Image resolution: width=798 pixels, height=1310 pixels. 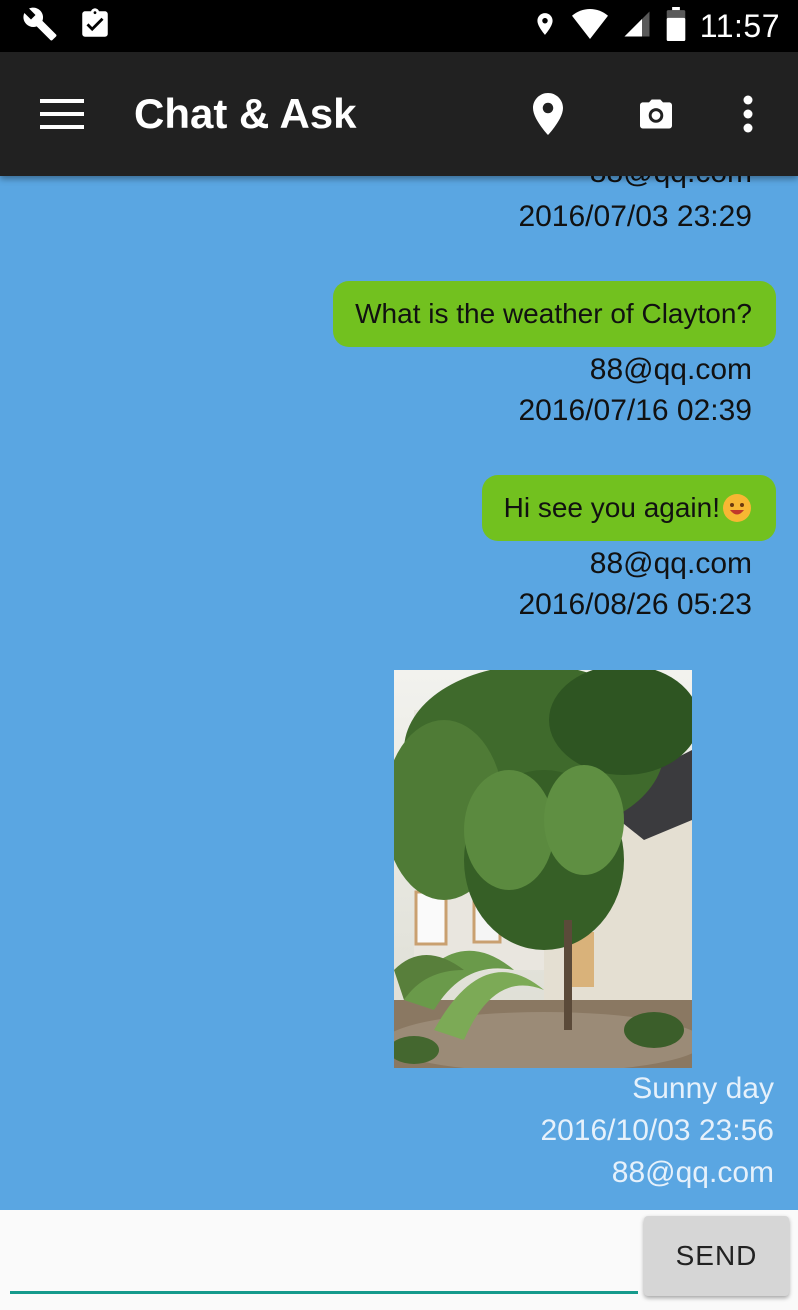 I want to click on image-caption: Sunny day, so click(x=703, y=1088).